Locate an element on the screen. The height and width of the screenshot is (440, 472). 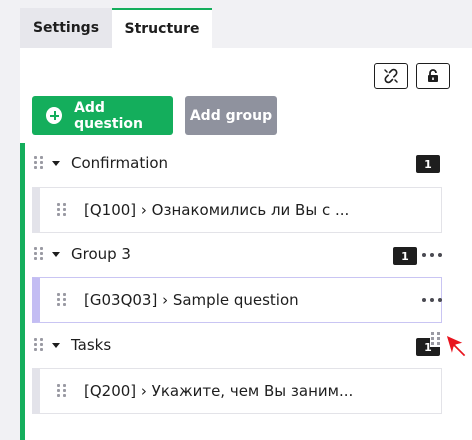
group-header-tasks: Tasks is located at coordinates (239, 345).